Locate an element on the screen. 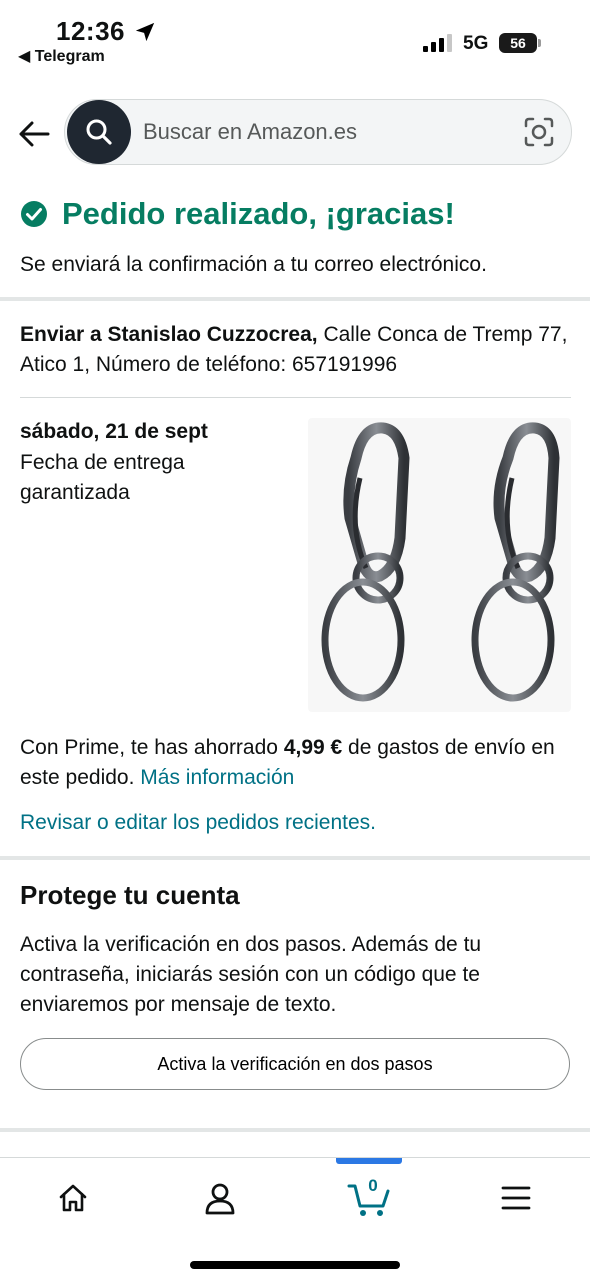 This screenshot has width=590, height=1280. camera-lens-icon is located at coordinates (539, 132).